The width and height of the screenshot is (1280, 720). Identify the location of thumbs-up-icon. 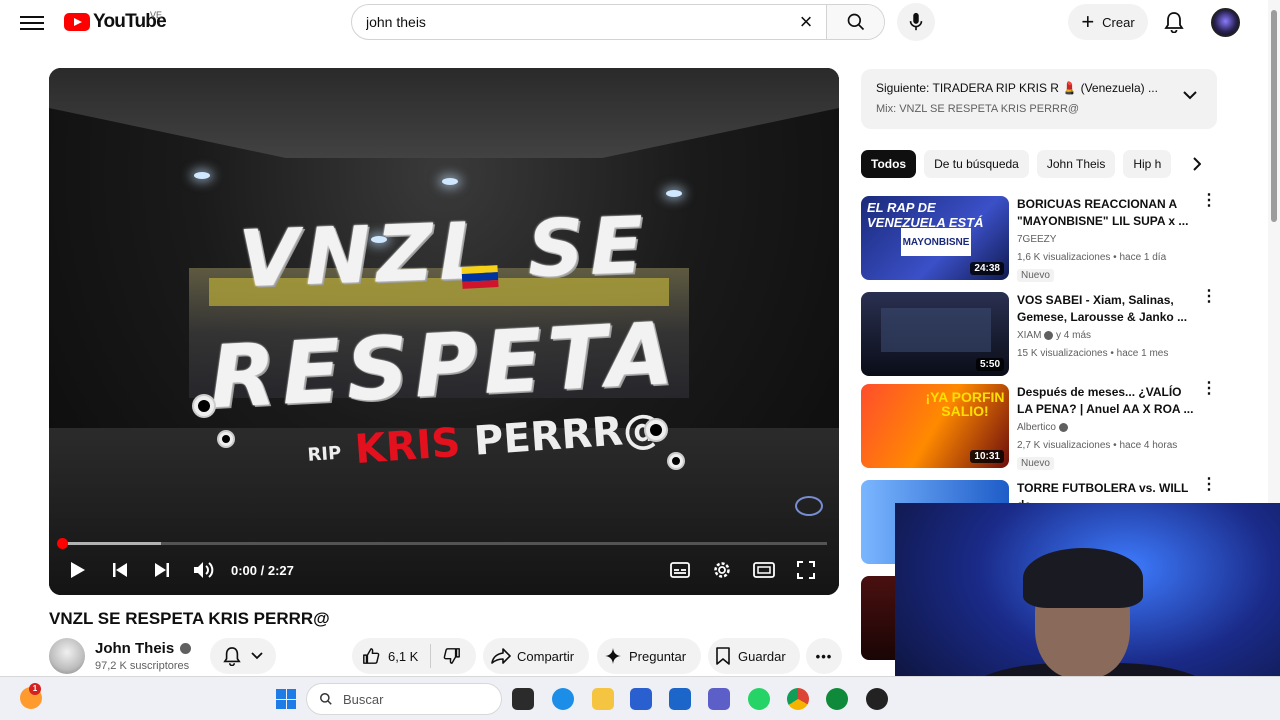
(371, 656).